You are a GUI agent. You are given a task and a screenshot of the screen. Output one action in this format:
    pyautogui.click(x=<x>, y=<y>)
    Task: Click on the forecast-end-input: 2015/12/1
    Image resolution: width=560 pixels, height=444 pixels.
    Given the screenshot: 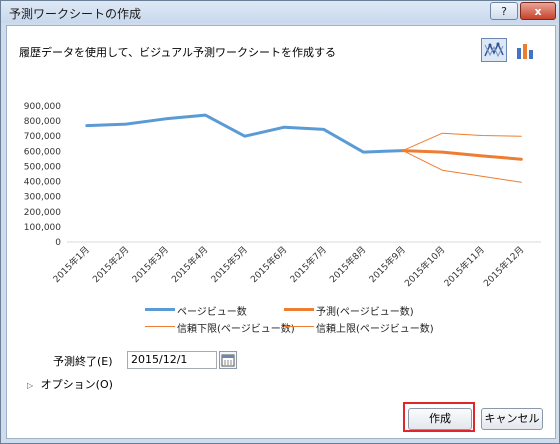 What is the action you would take?
    pyautogui.click(x=172, y=360)
    